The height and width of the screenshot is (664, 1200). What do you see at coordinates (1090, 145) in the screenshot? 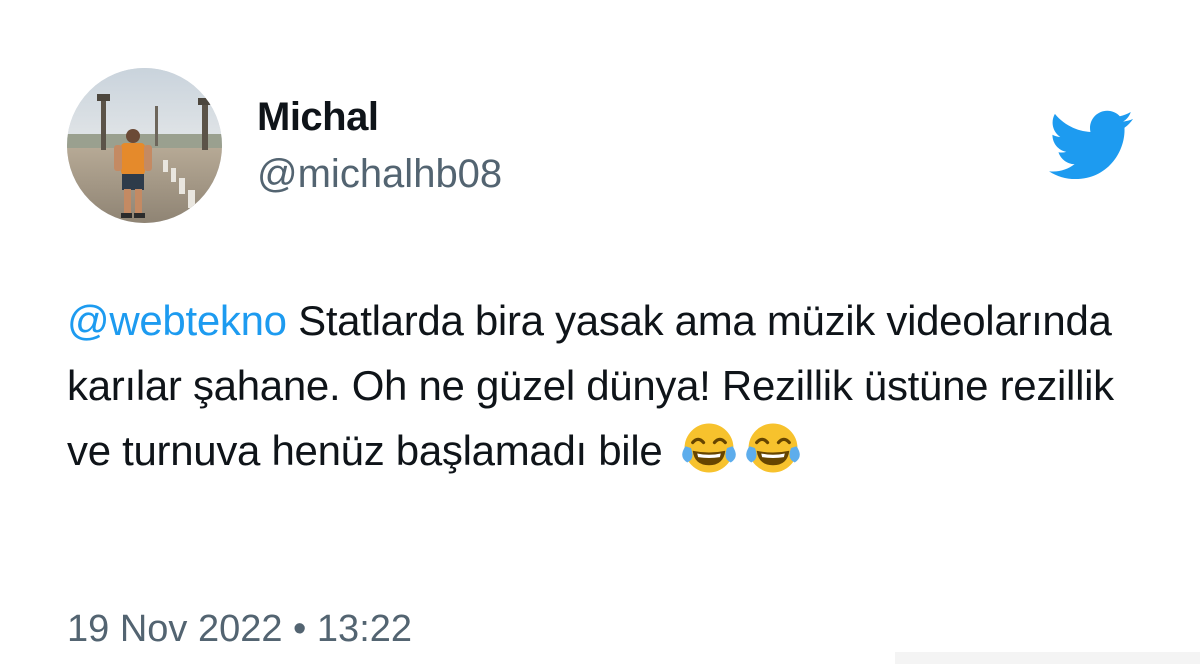
I see `twitter-bird-icon` at bounding box center [1090, 145].